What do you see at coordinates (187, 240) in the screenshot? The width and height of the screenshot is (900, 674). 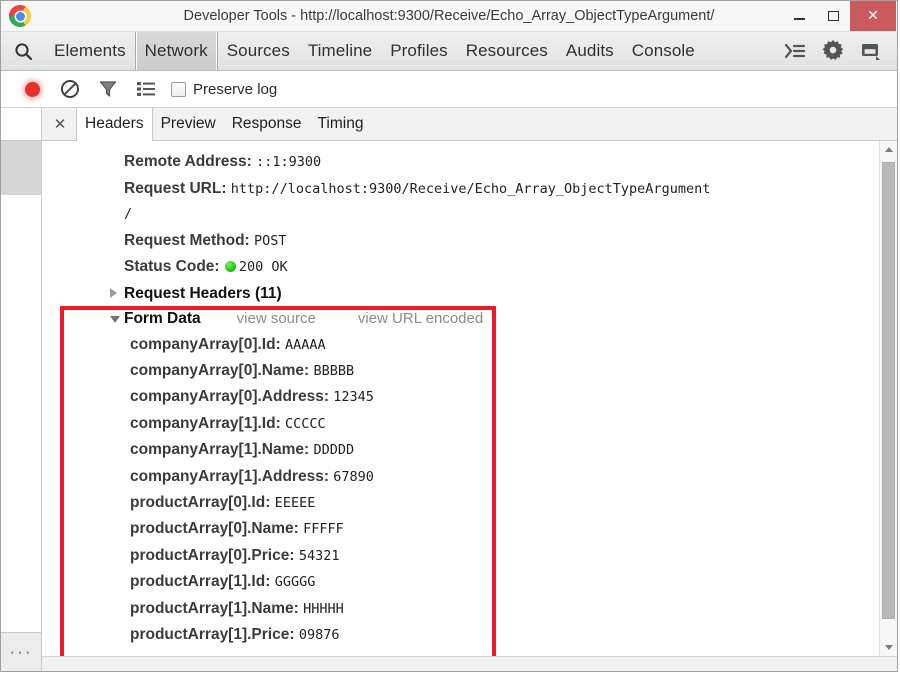 I see `request-method-key: Request Method:` at bounding box center [187, 240].